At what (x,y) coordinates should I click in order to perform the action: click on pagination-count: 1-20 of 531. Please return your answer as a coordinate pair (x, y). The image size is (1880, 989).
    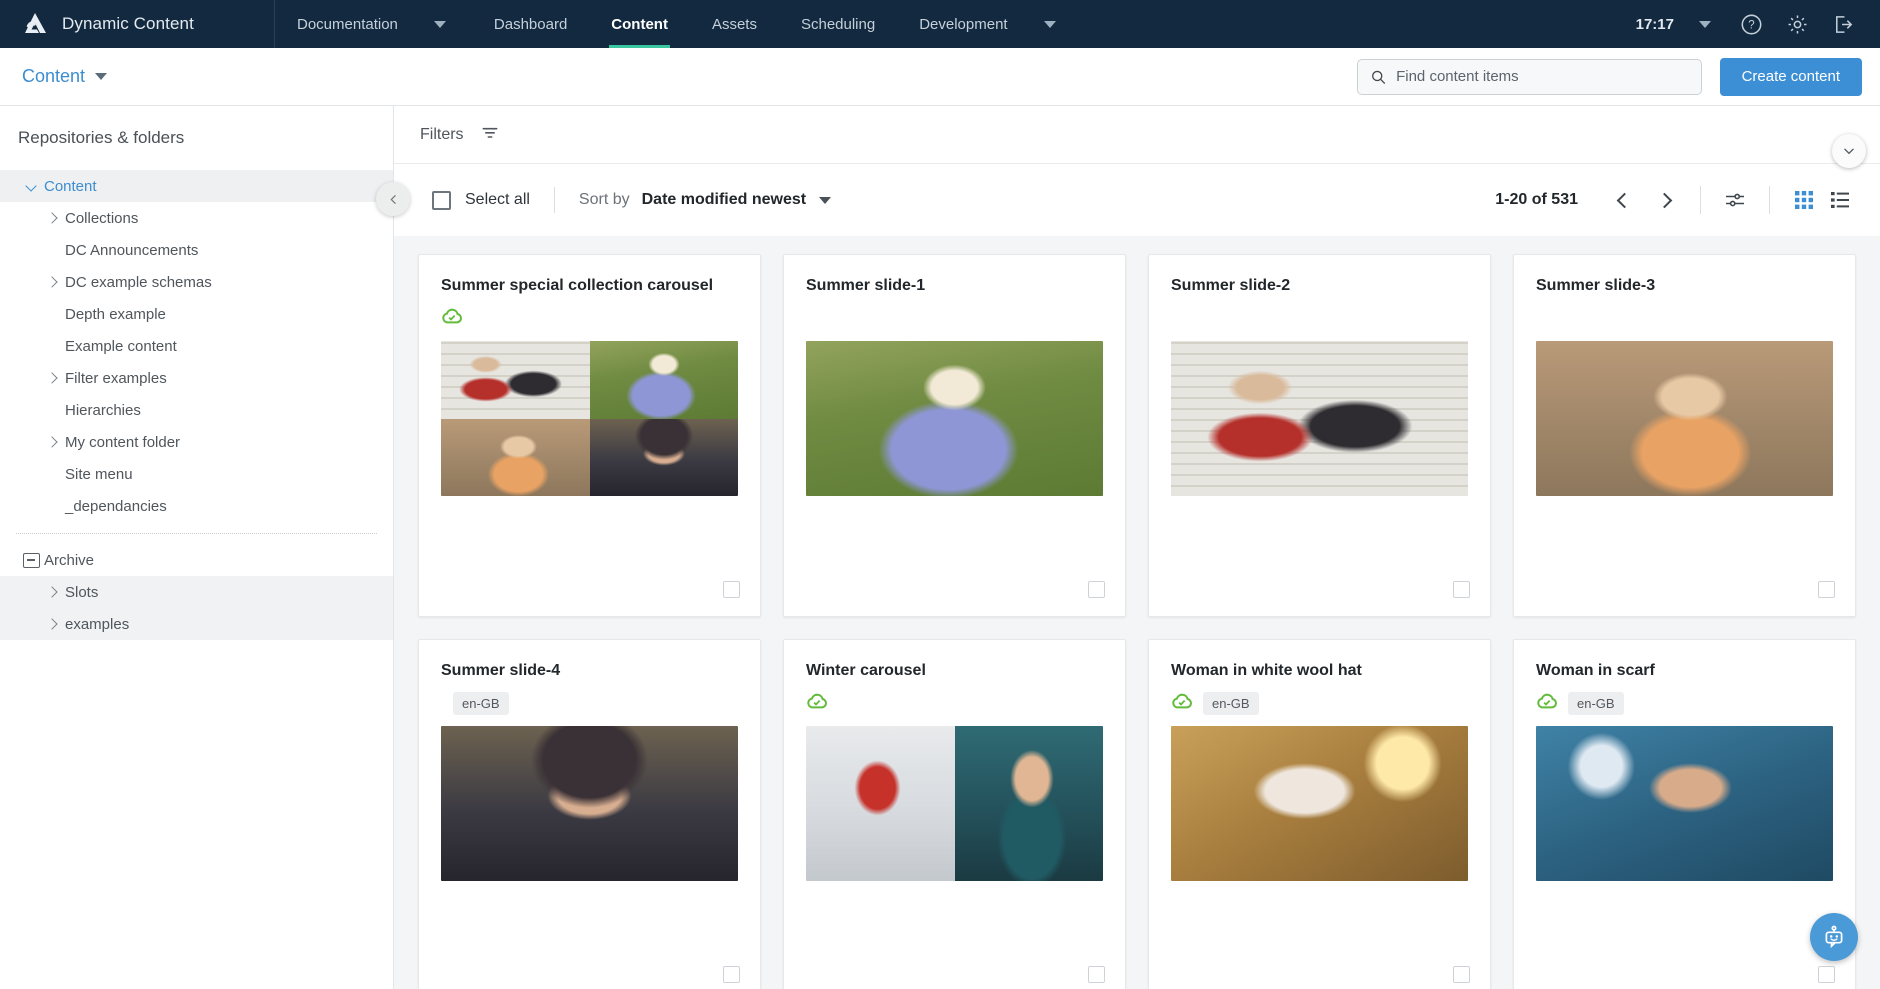
    Looking at the image, I should click on (1536, 199).